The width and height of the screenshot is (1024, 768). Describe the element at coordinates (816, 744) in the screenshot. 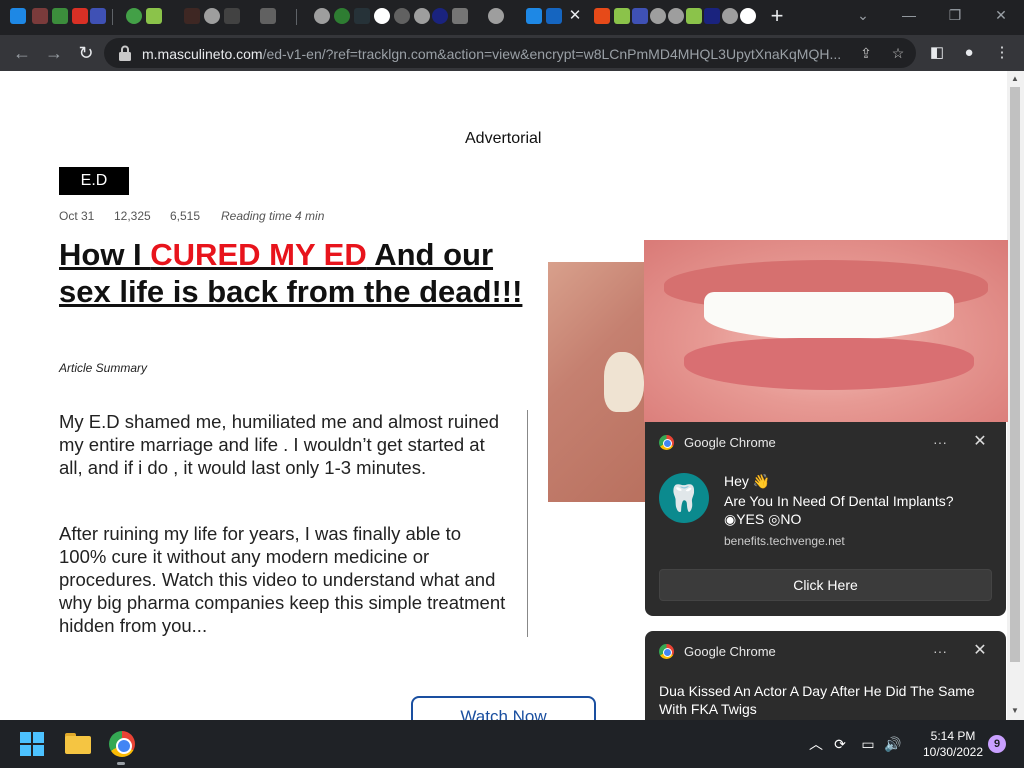

I see `chevron-up-icon: ︿` at that location.